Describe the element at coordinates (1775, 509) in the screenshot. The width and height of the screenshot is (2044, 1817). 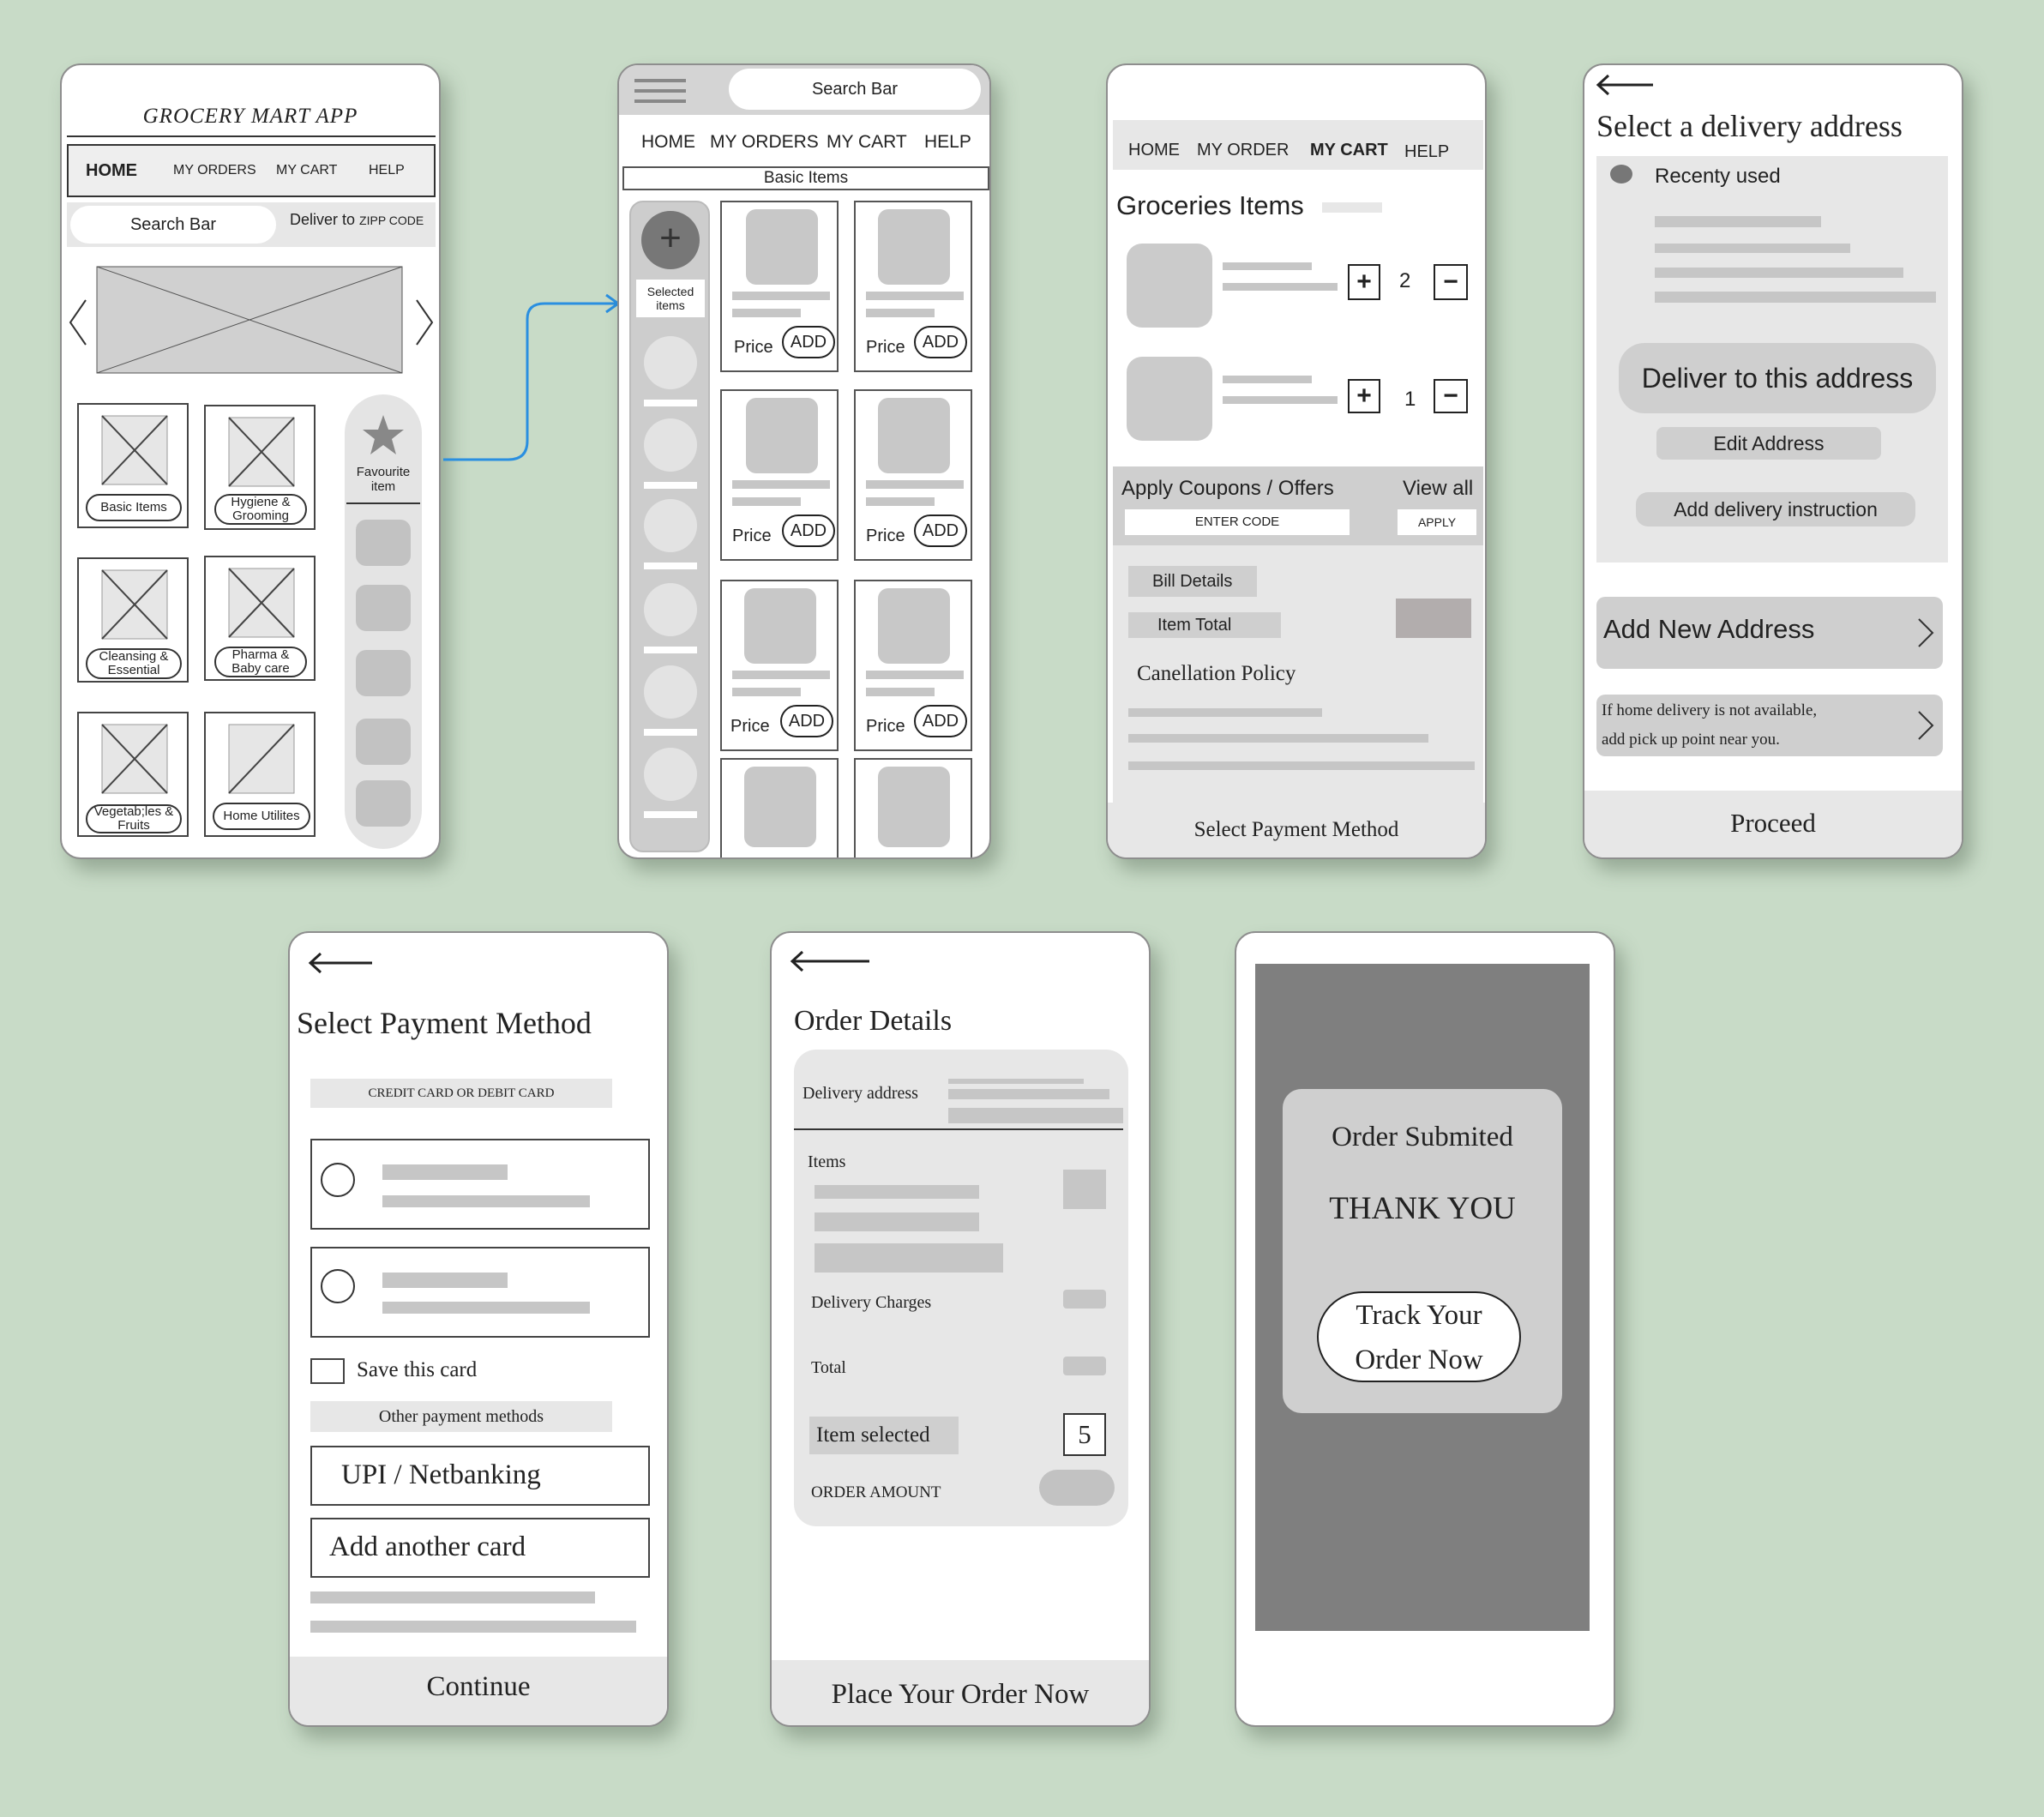
I see `add-delivery-instruction-button: Add delivery instruction` at that location.